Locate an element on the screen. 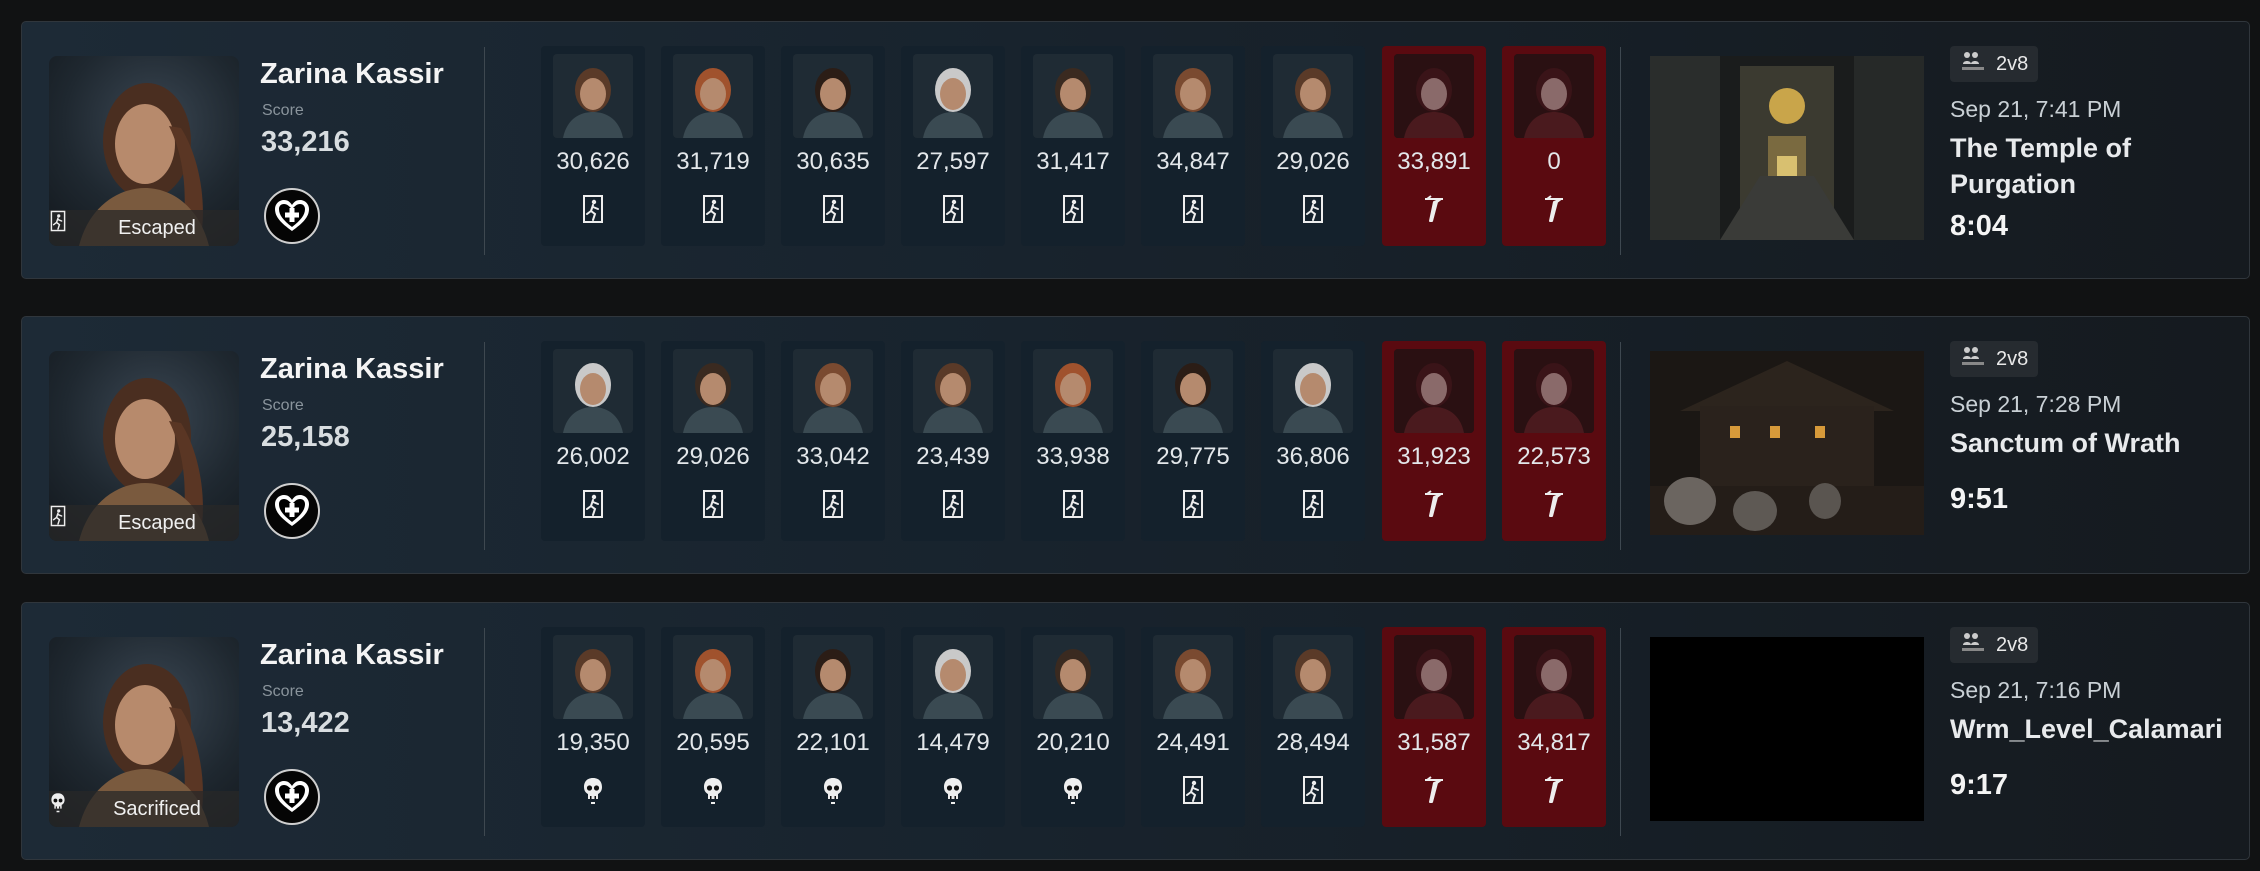 This screenshot has height=871, width=2260. participant-score: 31,417 is located at coordinates (1073, 161).